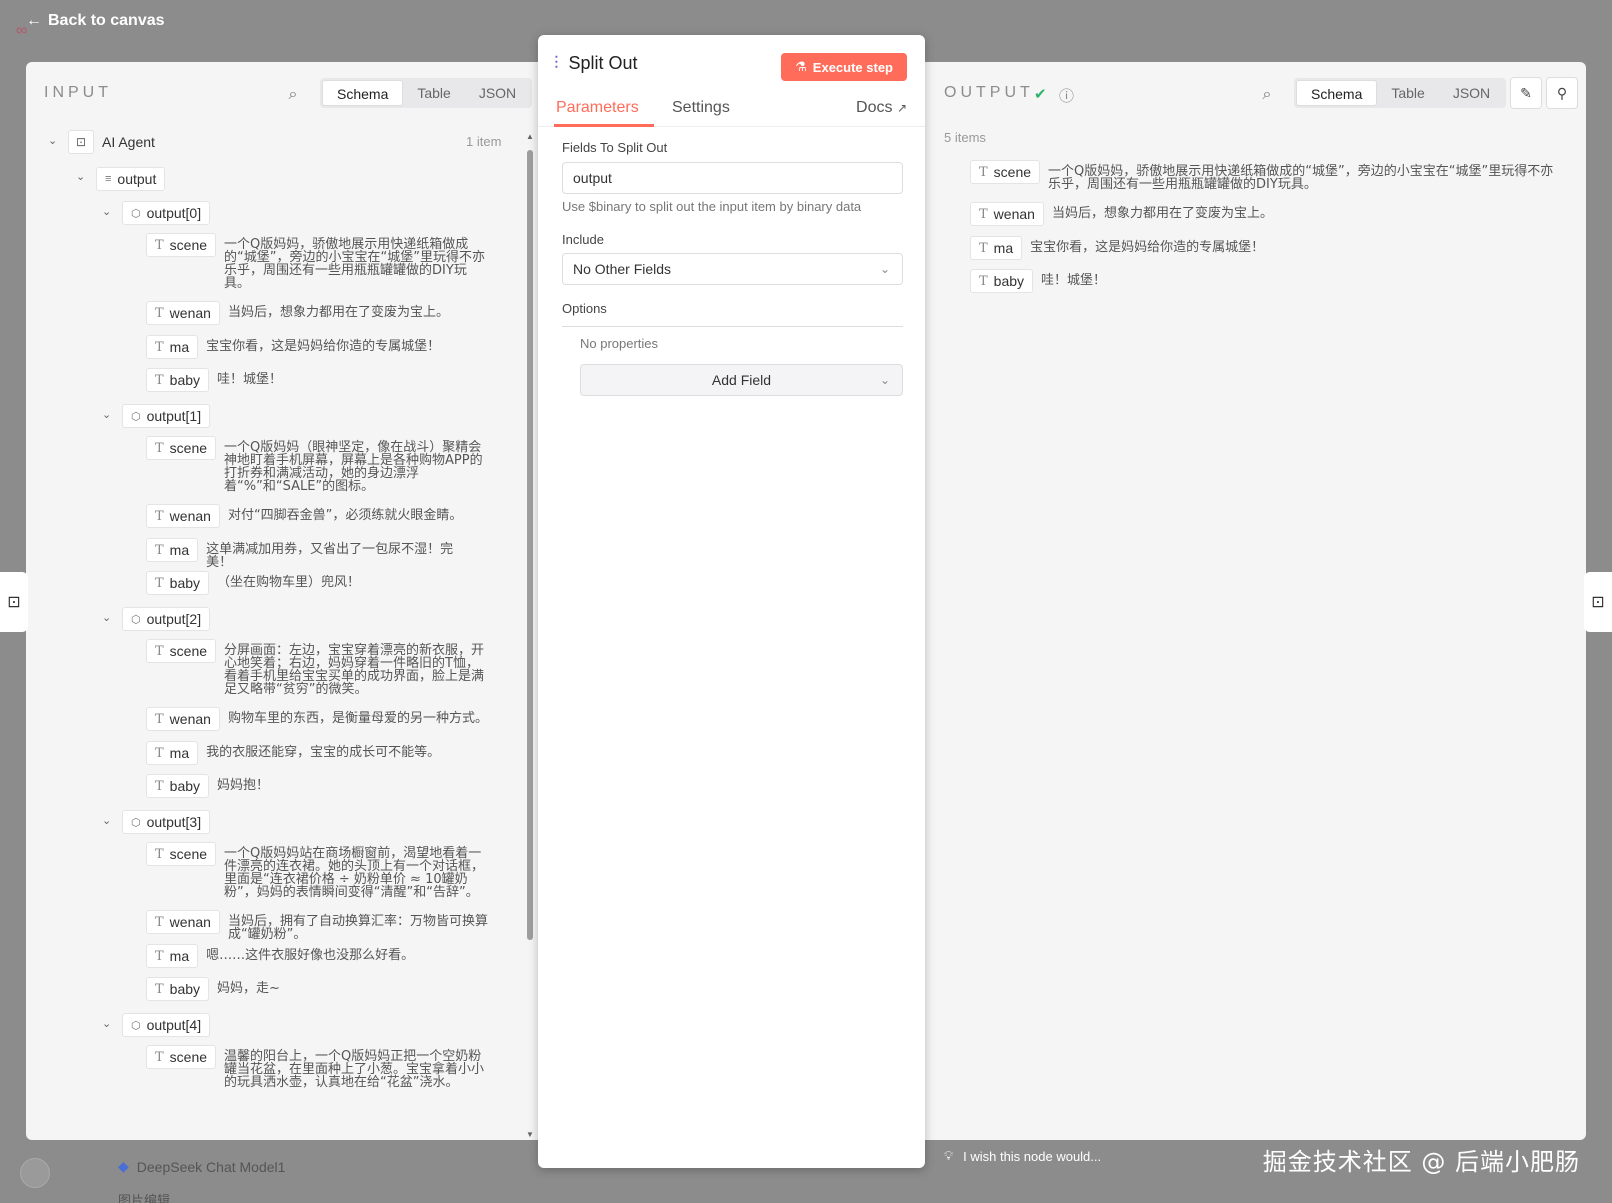  I want to click on fields-to-split-label: Fields To Split Out, so click(615, 147).